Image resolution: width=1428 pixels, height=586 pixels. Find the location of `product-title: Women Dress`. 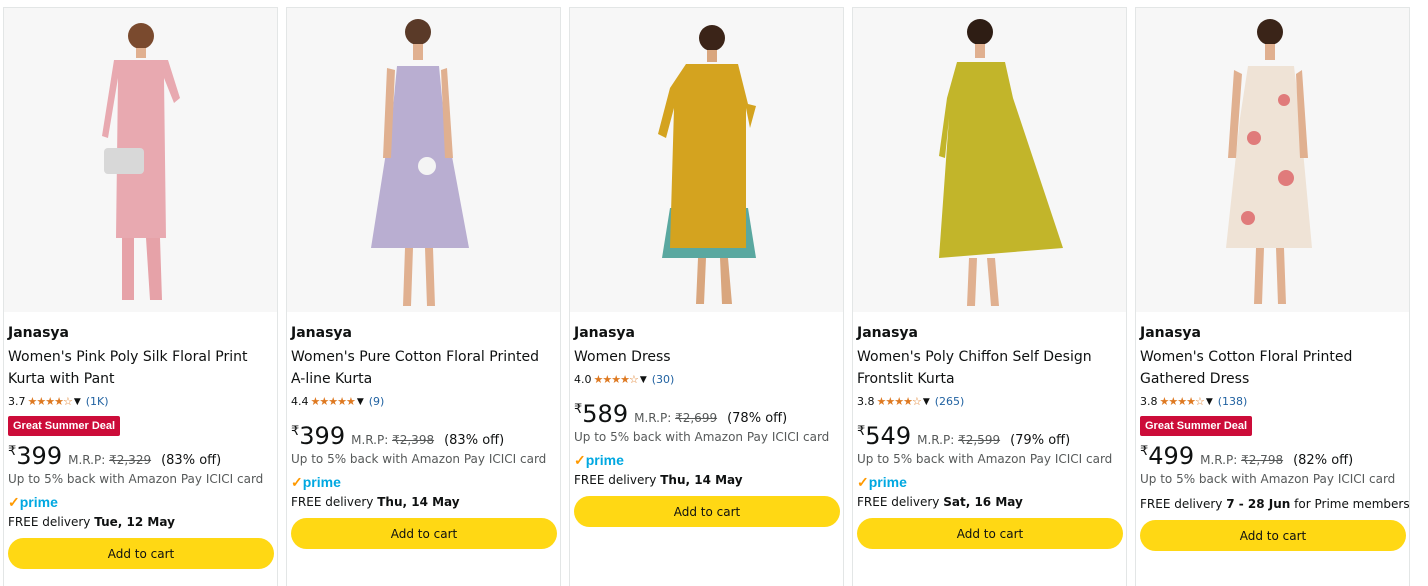

product-title: Women Dress is located at coordinates (707, 357).